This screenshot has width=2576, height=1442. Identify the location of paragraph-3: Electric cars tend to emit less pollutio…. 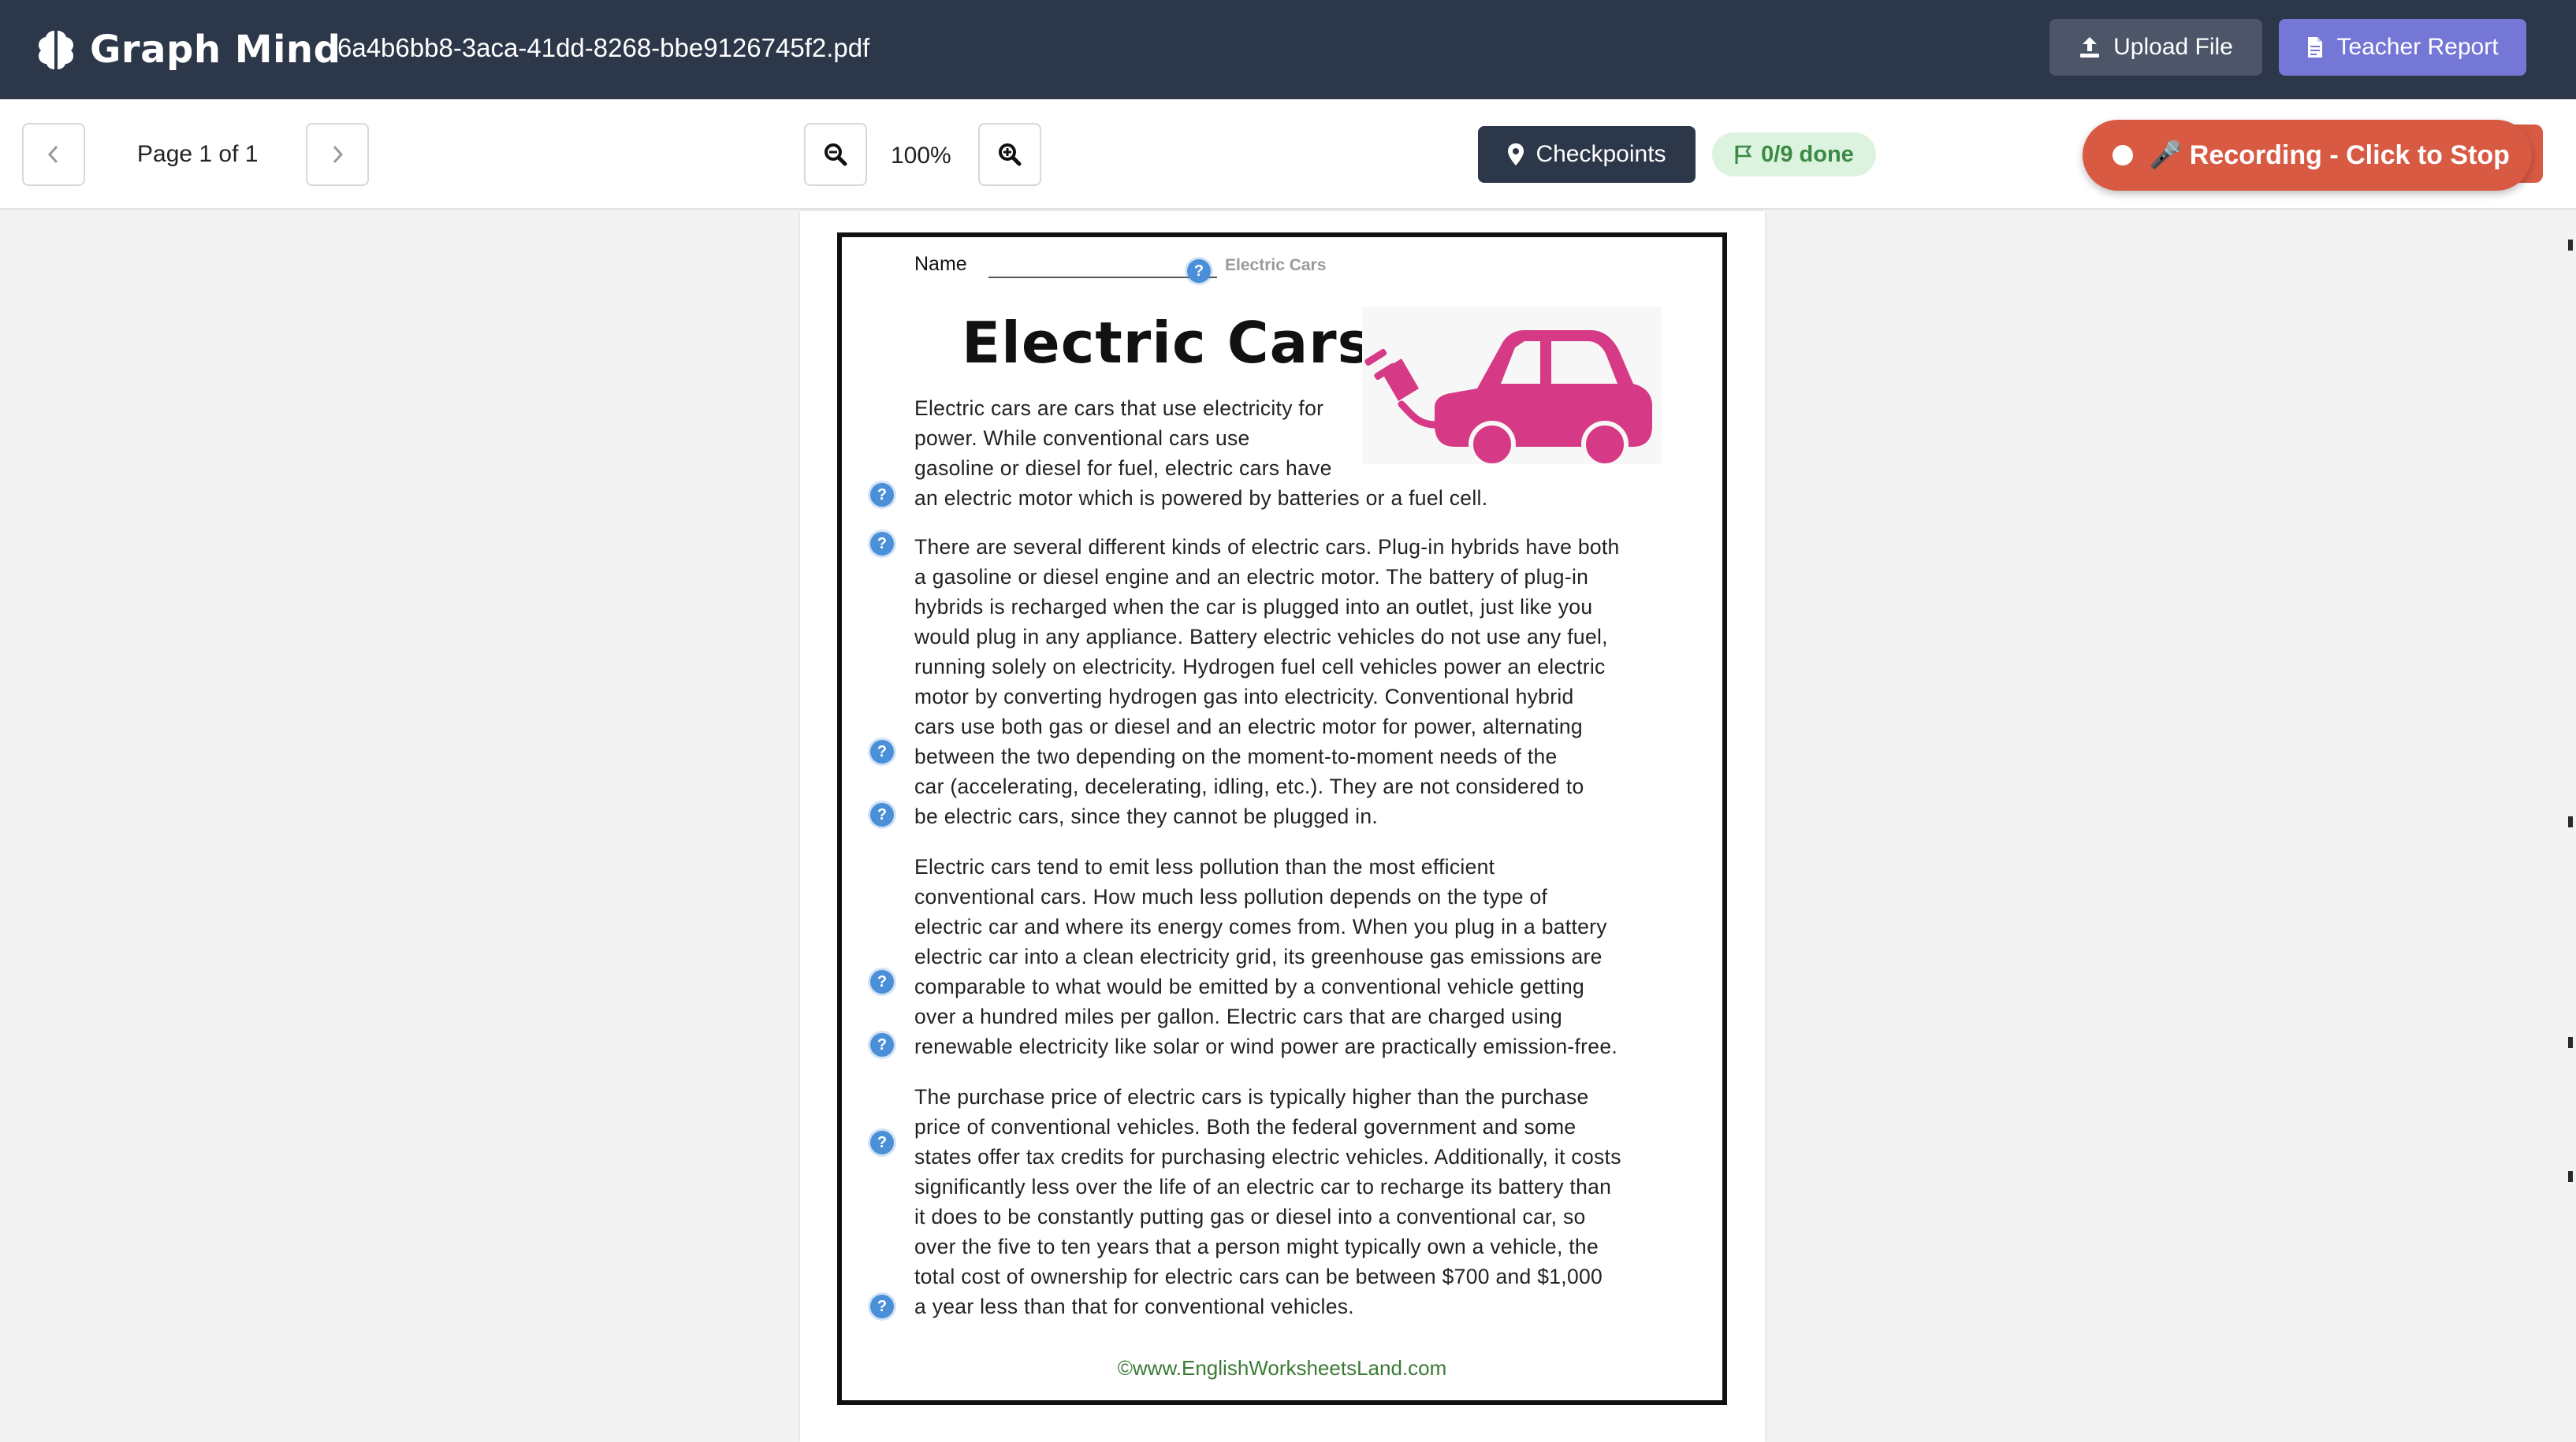
(1265, 957).